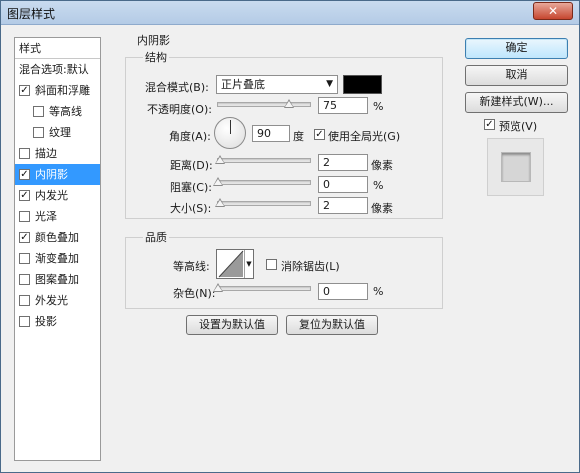 Image resolution: width=580 pixels, height=473 pixels. Describe the element at coordinates (46, 321) in the screenshot. I see `sidebar-item-label: 投影` at that location.